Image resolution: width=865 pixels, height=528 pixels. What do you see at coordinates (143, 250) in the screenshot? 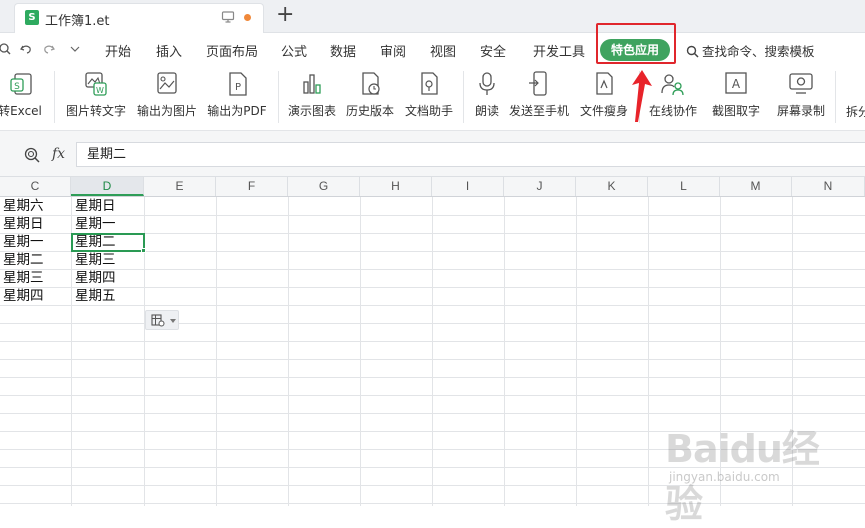
I see `fill-handle` at bounding box center [143, 250].